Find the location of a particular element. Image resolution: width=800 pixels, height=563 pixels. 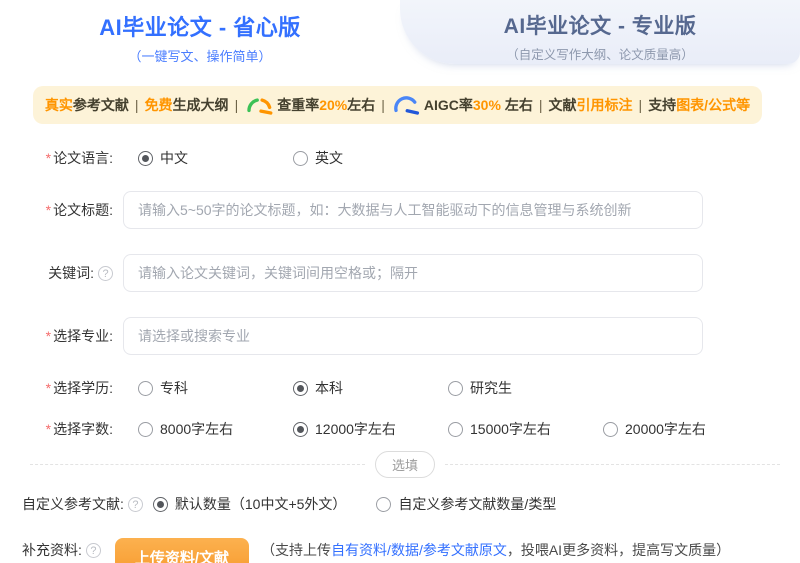

speedometer-green-orange-icon is located at coordinates (260, 106).